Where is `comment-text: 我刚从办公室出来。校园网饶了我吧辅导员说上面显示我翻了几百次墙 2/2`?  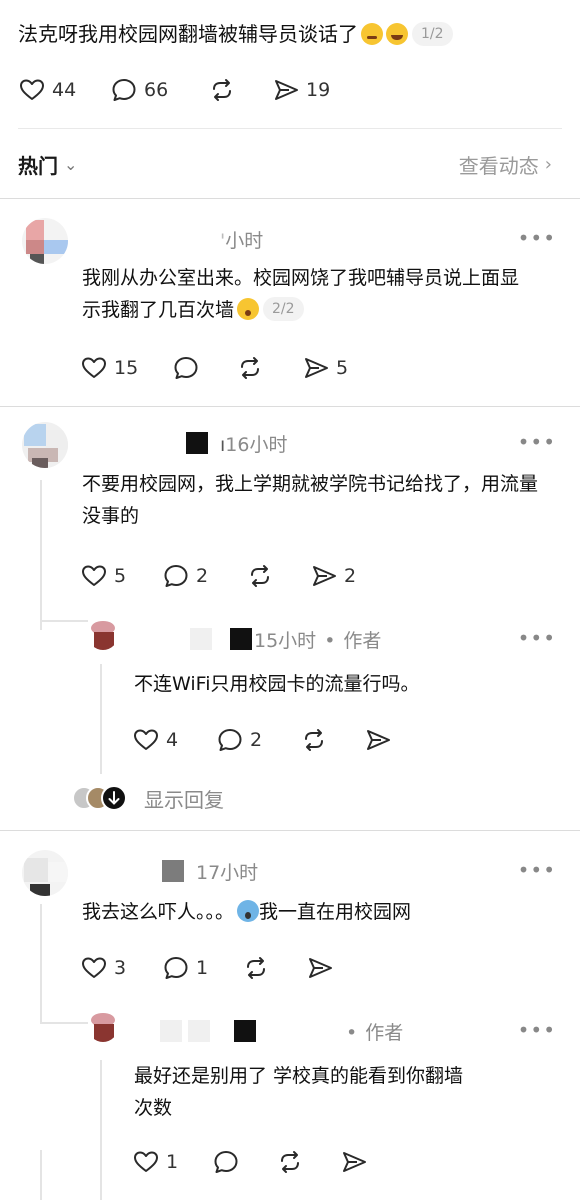
comment-text: 我刚从办公室出来。校园网饶了我吧辅导员说上面显示我翻了几百次墙 2/2 is located at coordinates (302, 294).